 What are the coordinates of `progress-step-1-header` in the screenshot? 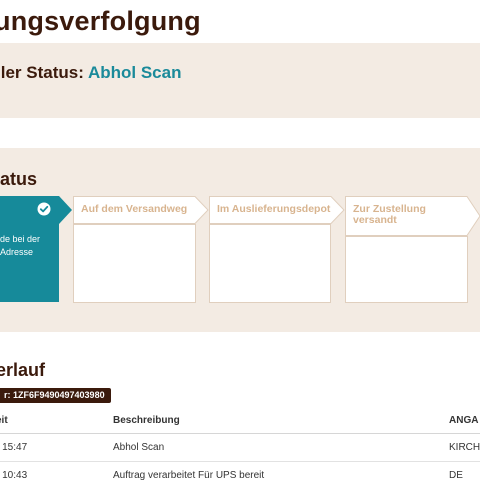 It's located at (36, 210).